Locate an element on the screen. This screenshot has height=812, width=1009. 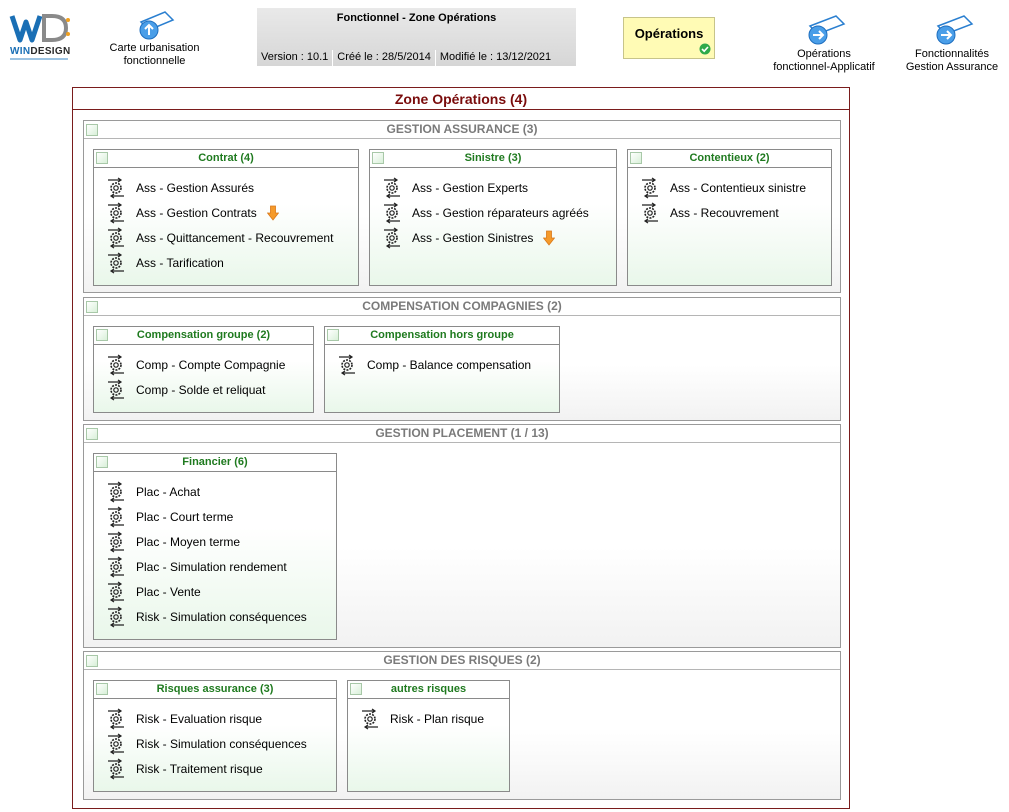
item-label: Comp - Compte Compagnie is located at coordinates (211, 365).